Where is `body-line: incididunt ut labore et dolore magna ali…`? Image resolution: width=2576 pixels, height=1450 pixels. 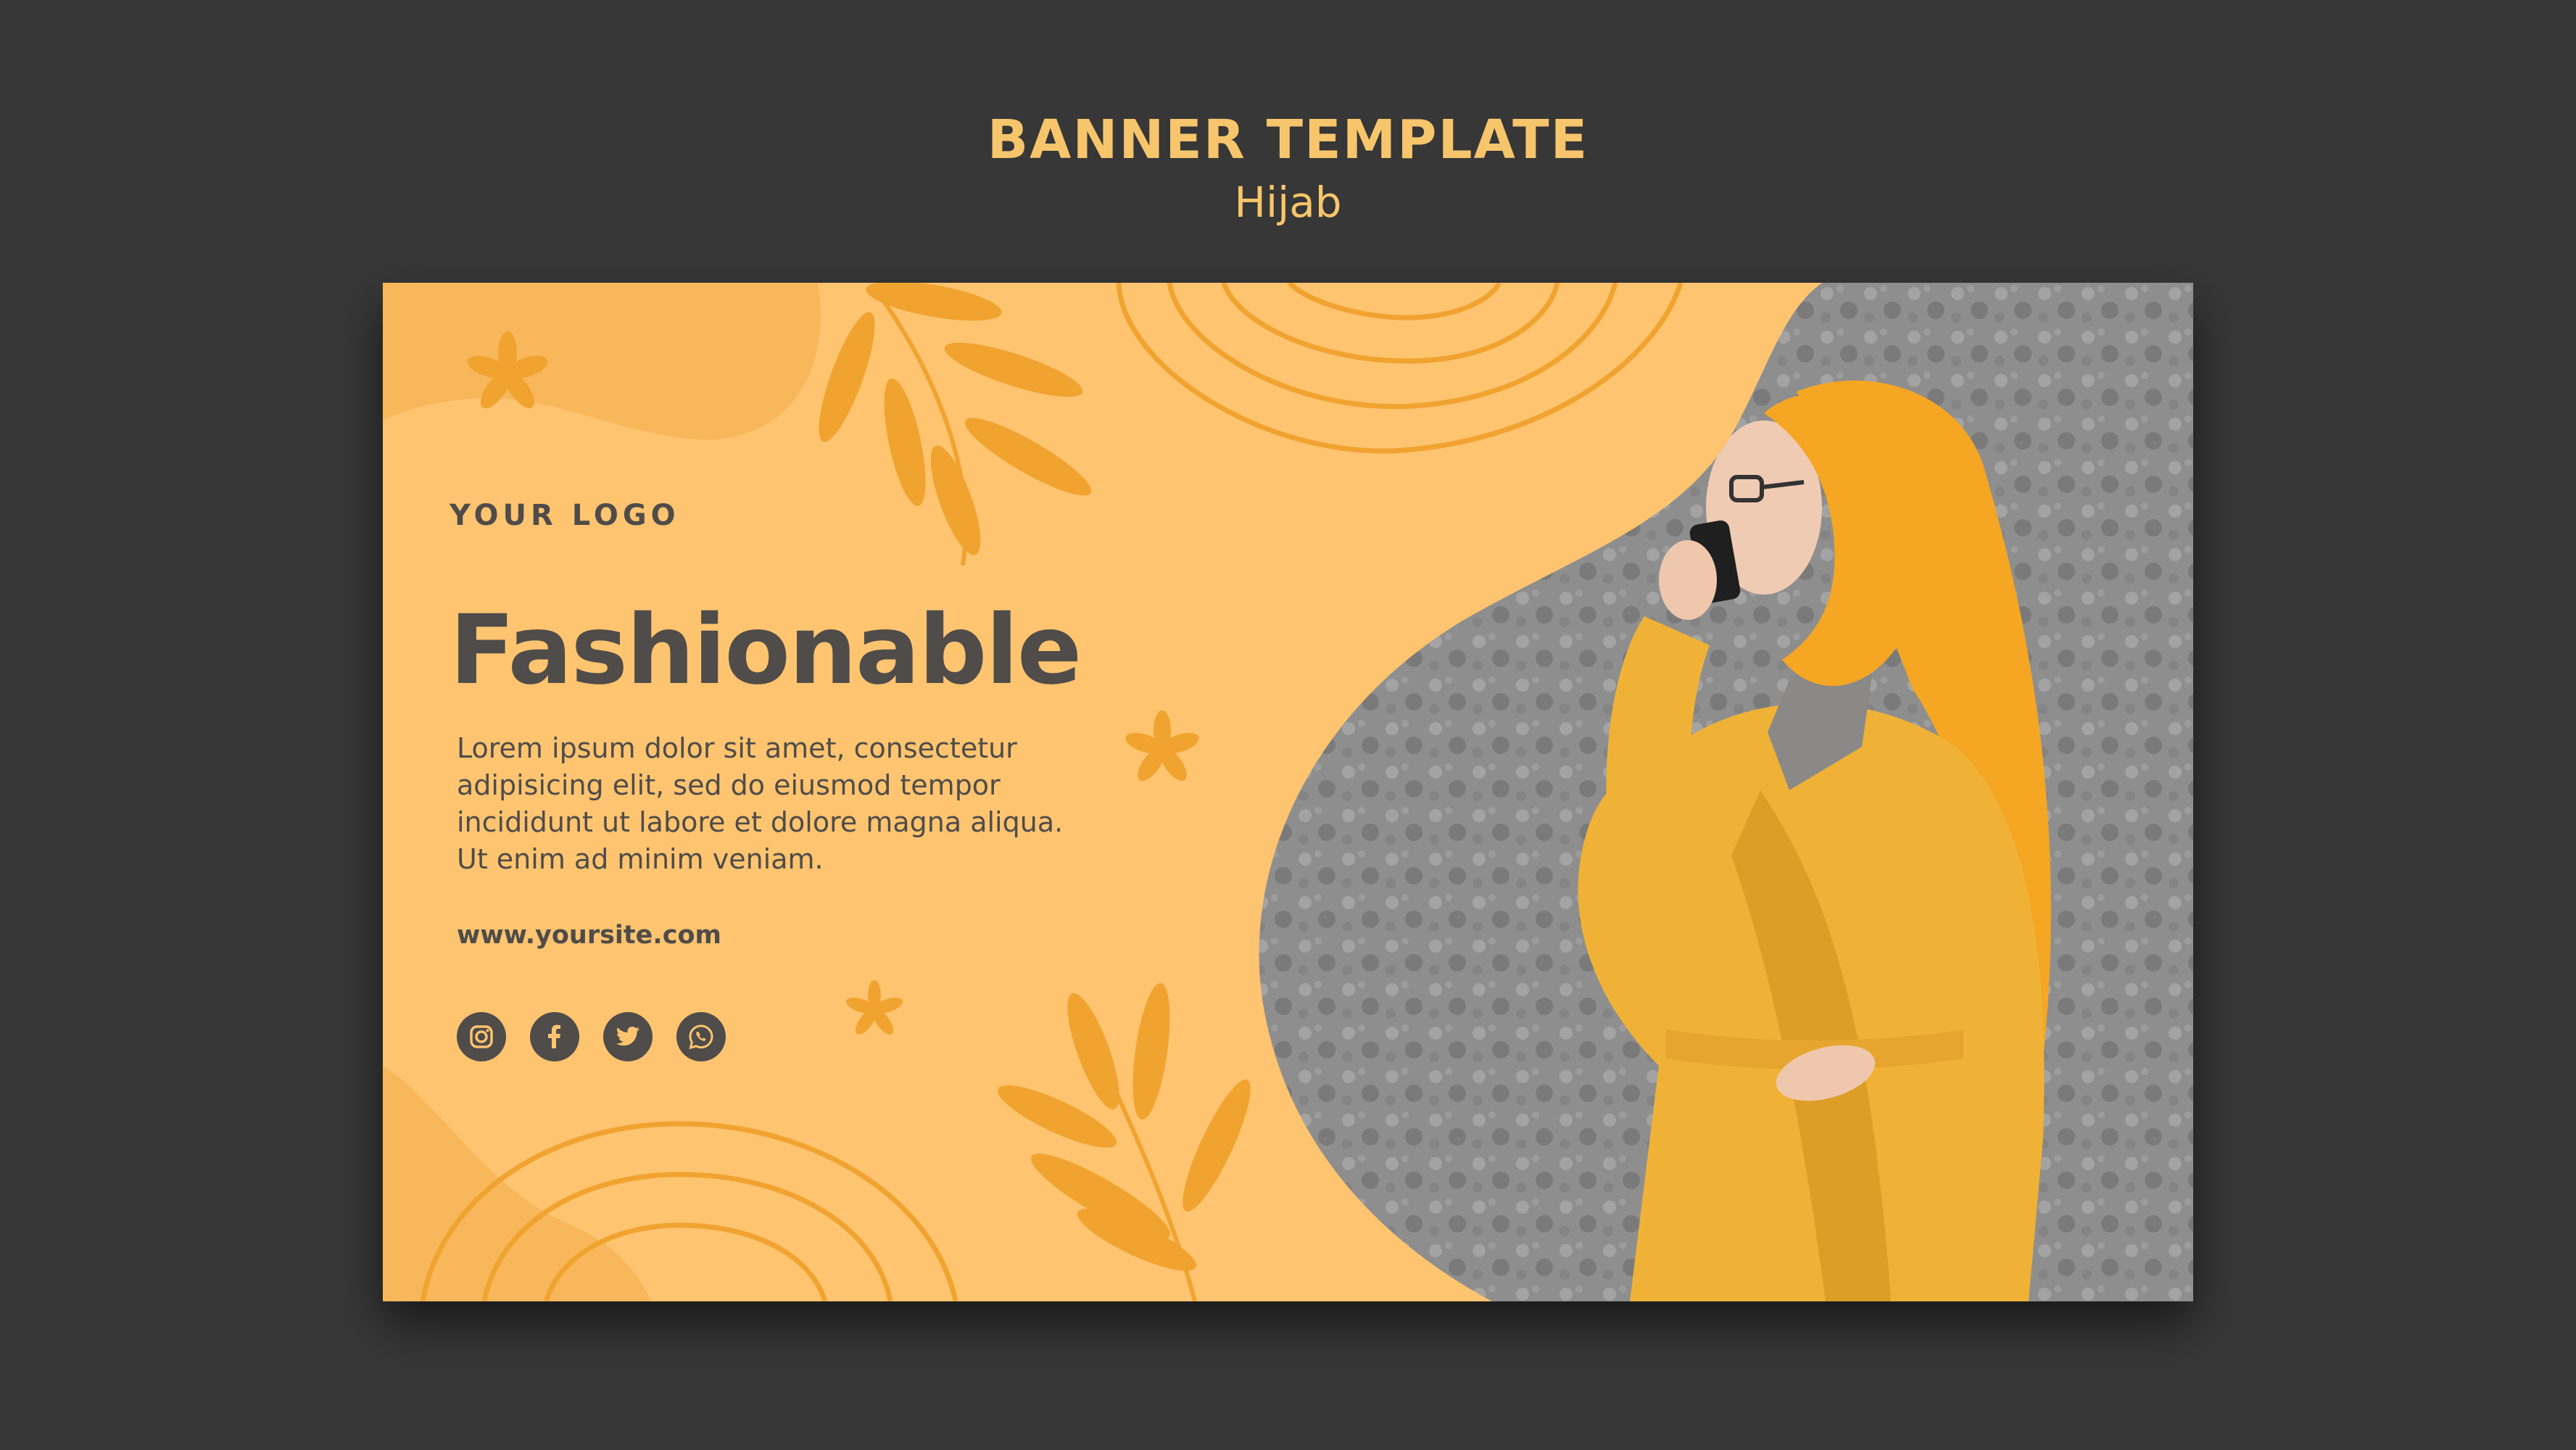
body-line: incididunt ut labore et dolore magna ali… is located at coordinates (761, 822).